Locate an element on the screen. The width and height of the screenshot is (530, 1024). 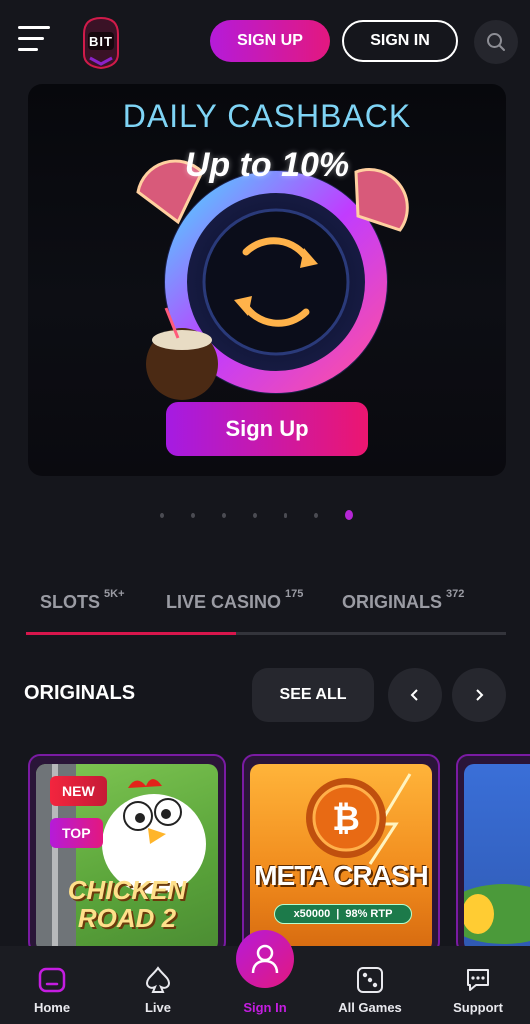
game-card-chicken-road: NEW TOP CHICKEN ROAD 2 is located at coordinates (127, 854).